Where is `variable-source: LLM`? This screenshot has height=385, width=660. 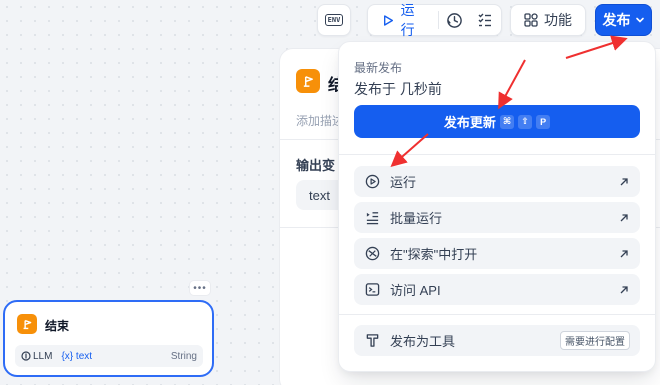 variable-source: LLM is located at coordinates (36, 356).